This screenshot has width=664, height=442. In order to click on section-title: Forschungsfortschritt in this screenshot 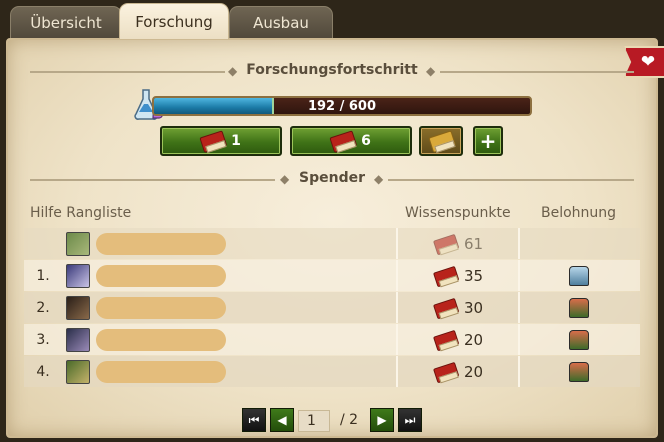, I will do `click(332, 70)`.